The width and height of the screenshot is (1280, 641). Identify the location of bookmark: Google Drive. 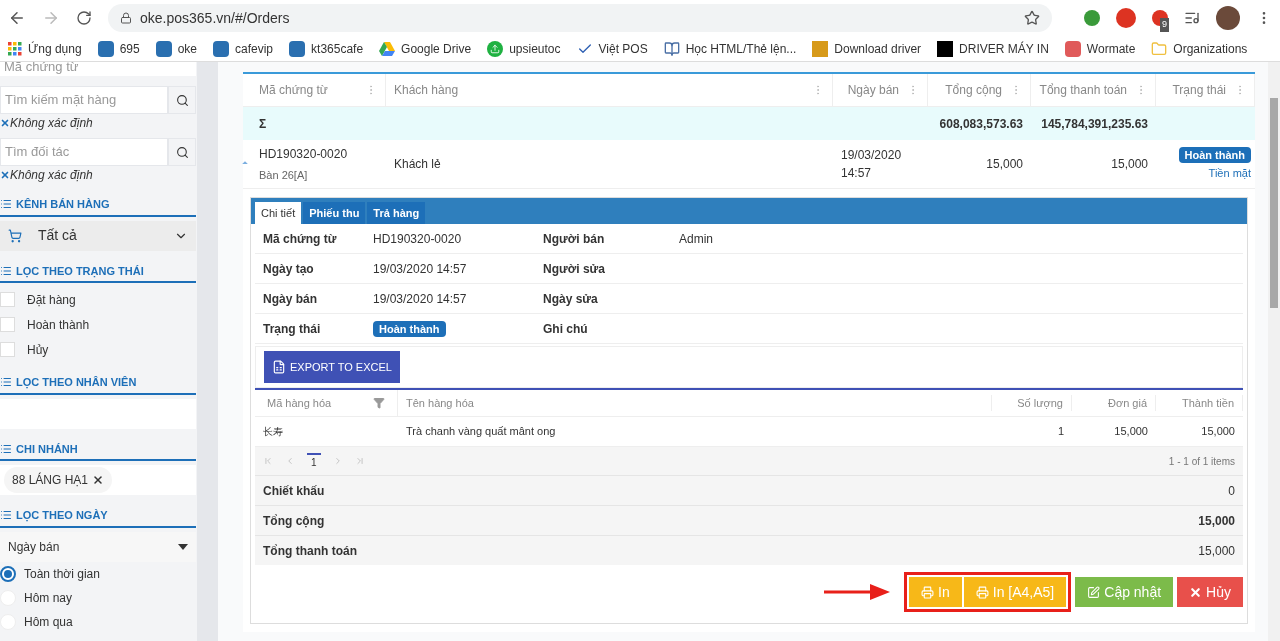
(436, 48).